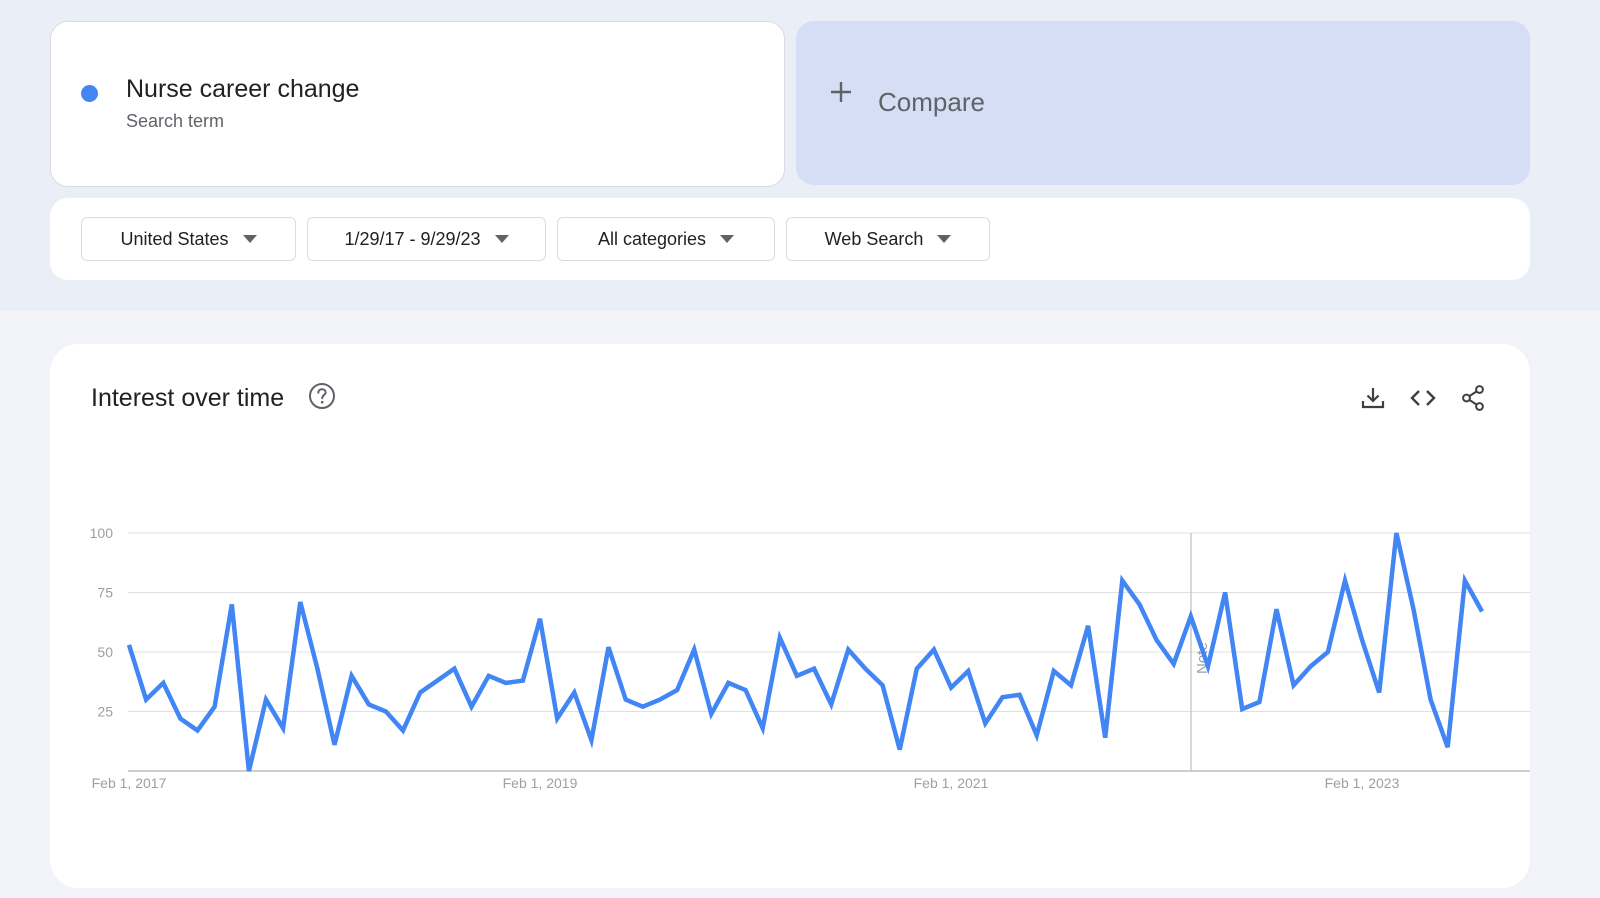 This screenshot has height=898, width=1600. I want to click on compare-label: Compare, so click(931, 102).